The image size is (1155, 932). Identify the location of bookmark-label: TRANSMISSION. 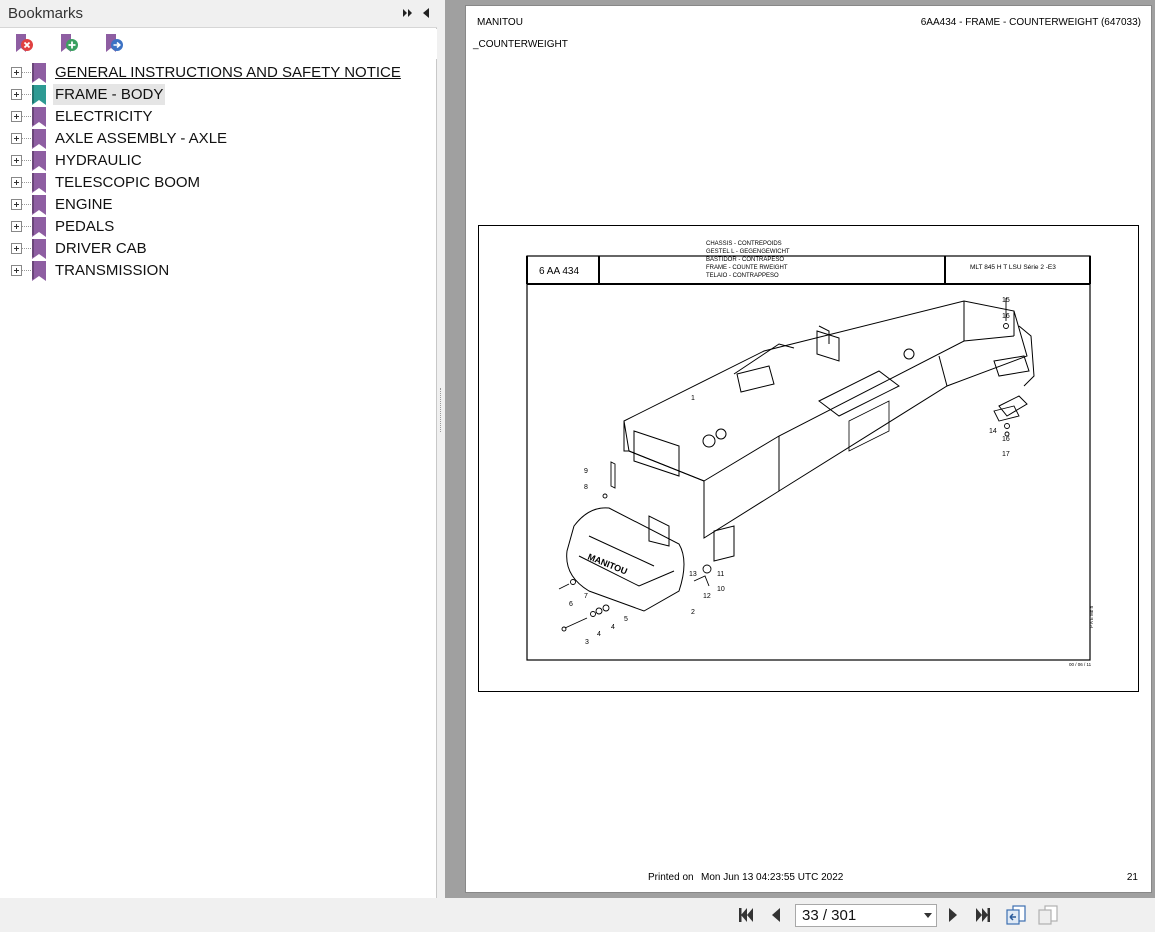
(112, 270).